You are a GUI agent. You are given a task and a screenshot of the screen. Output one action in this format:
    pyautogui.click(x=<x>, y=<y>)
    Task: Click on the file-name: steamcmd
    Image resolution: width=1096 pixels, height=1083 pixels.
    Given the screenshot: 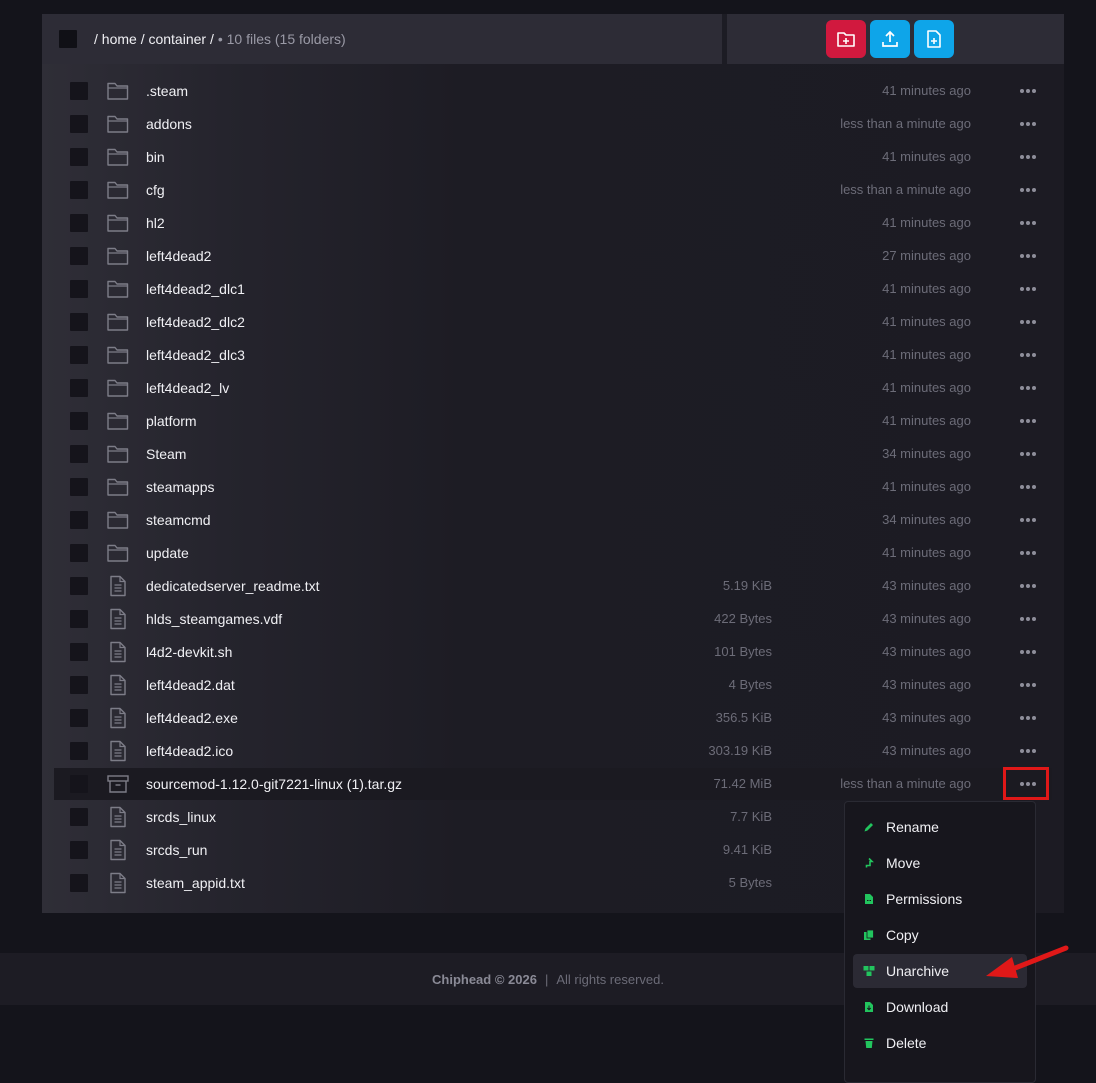 What is the action you would take?
    pyautogui.click(x=178, y=520)
    